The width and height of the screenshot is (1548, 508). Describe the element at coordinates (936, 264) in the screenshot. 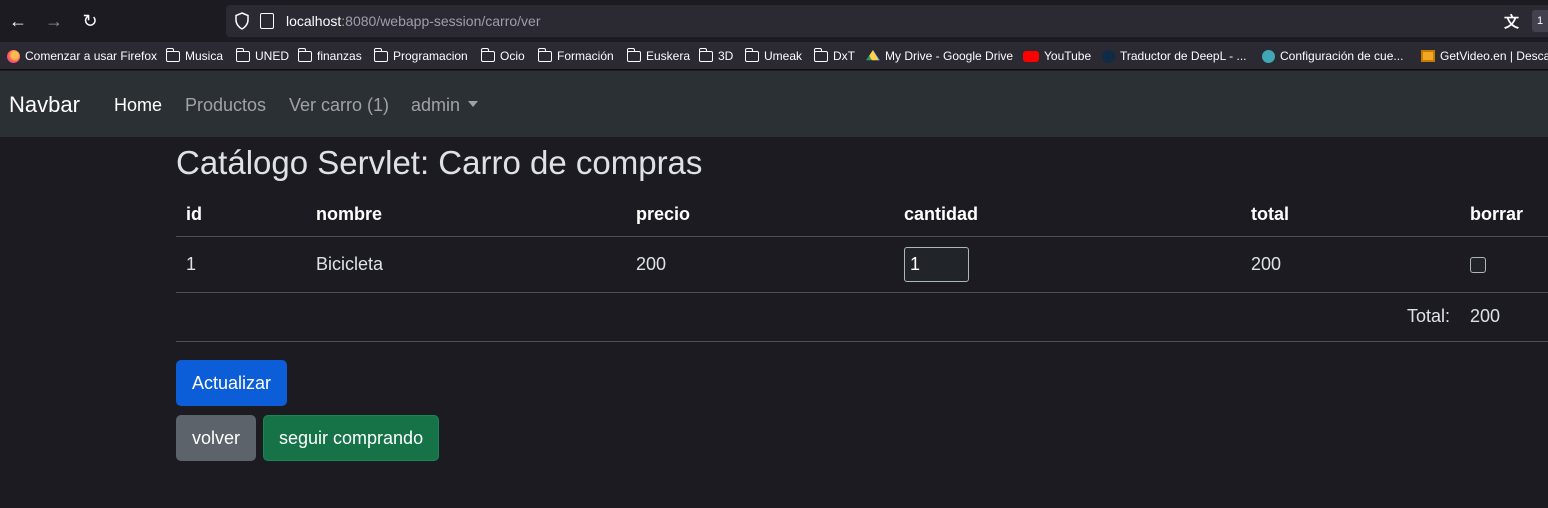

I see `quantity-input` at that location.